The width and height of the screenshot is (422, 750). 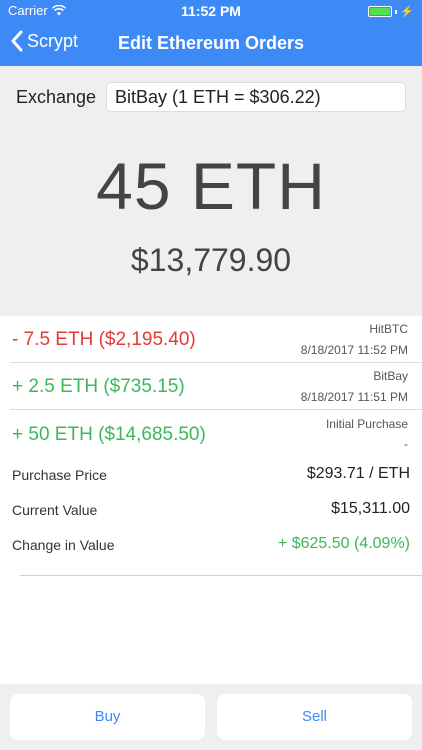 I want to click on holding-amount: 45 ETH, so click(x=211, y=186).